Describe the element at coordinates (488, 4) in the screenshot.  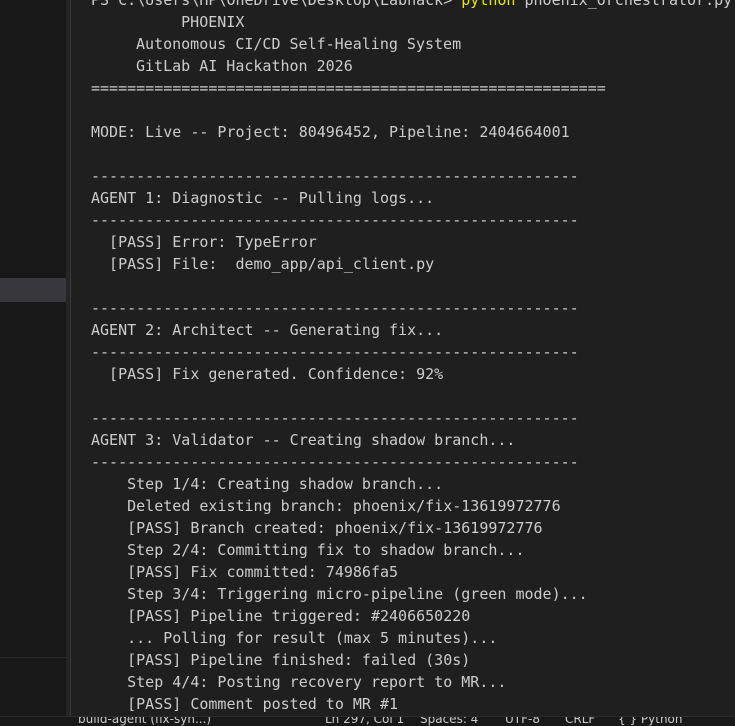
I see `command-python: python` at that location.